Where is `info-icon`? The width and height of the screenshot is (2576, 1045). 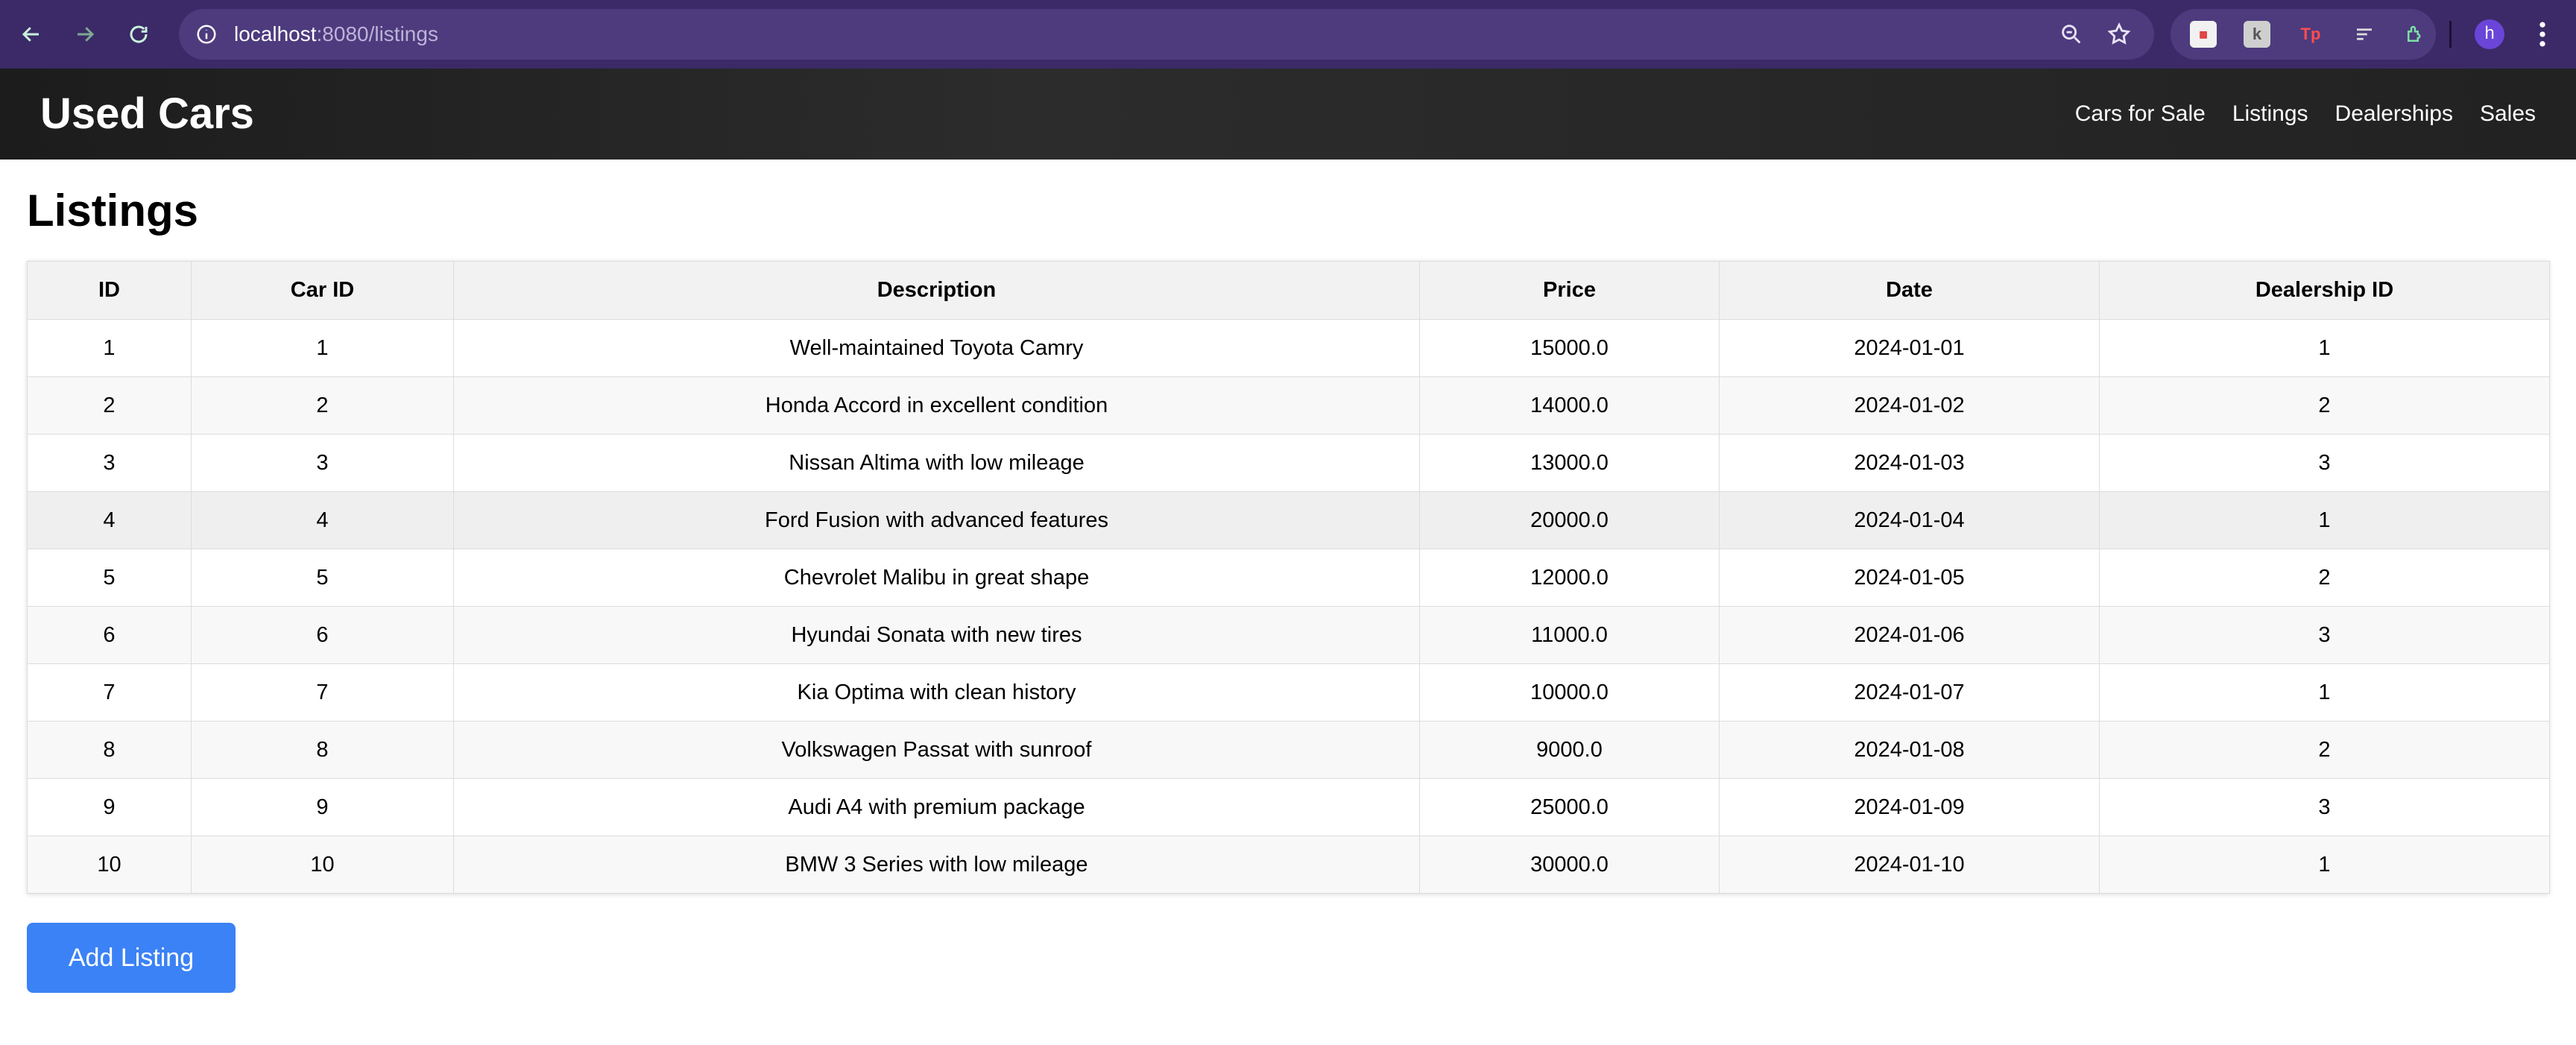
info-icon is located at coordinates (206, 34).